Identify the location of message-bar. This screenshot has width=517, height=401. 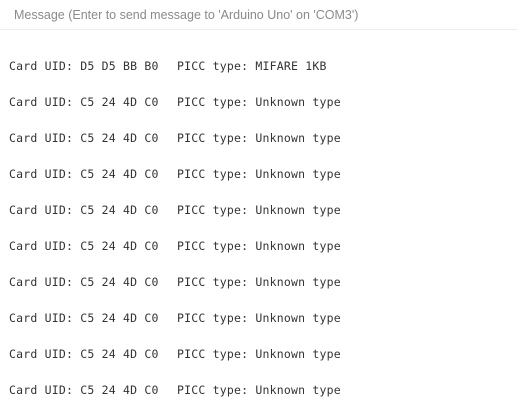
(258, 15).